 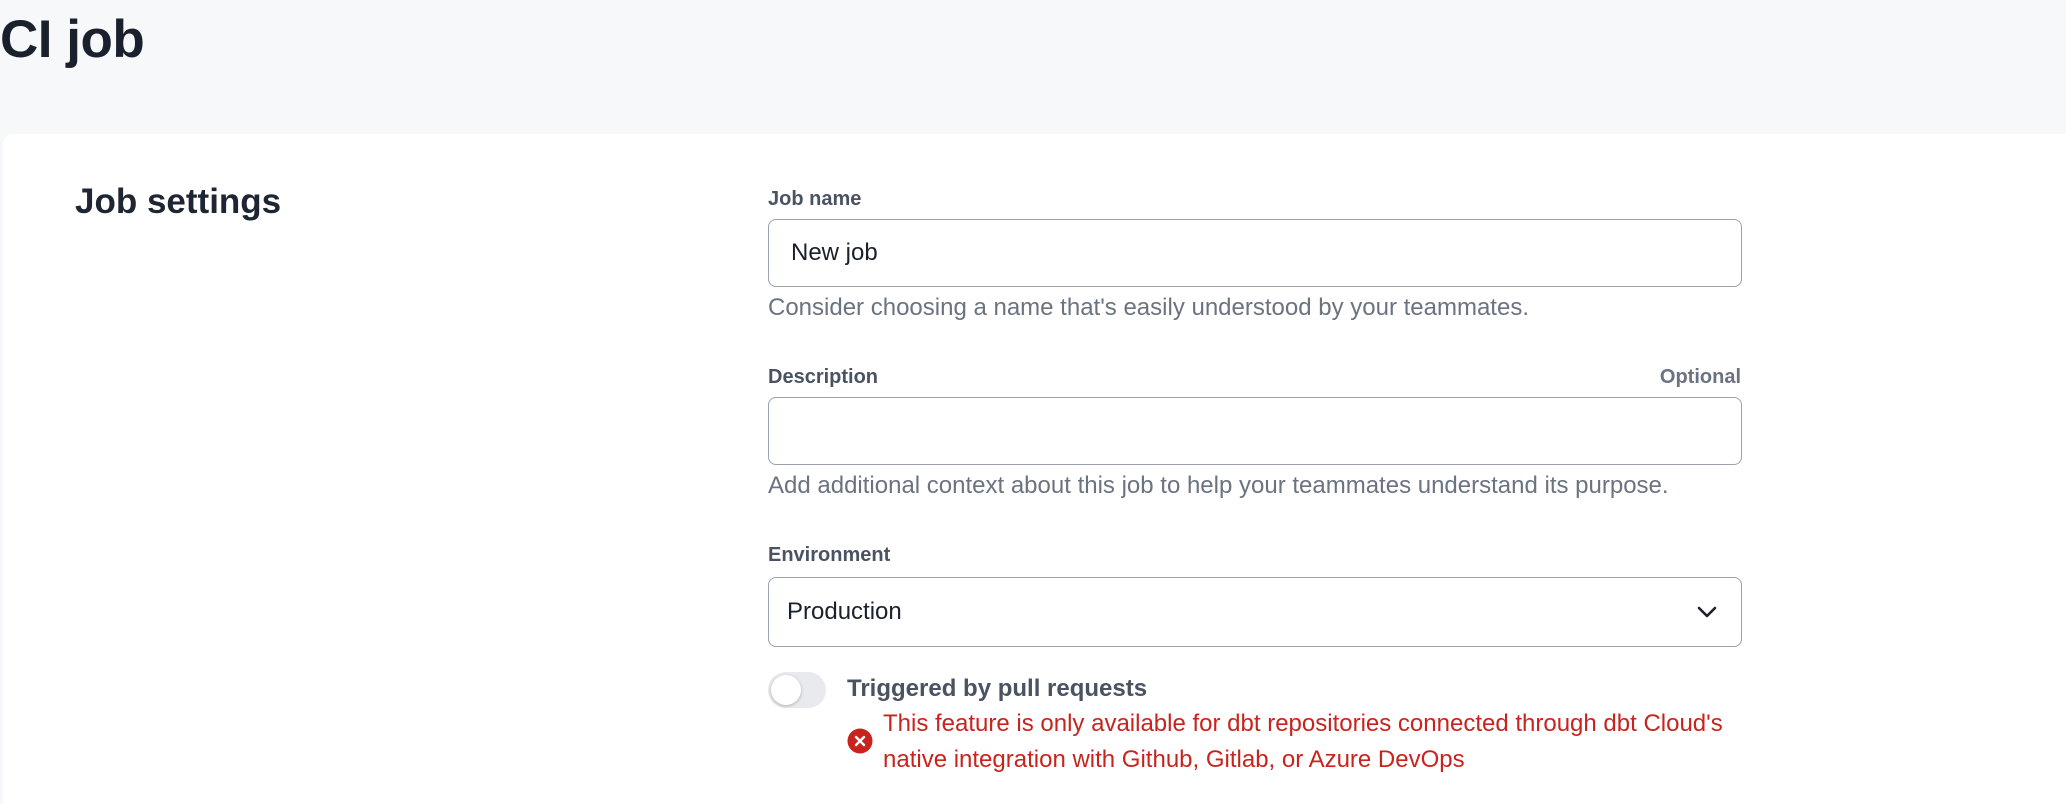 What do you see at coordinates (997, 688) in the screenshot?
I see `pull-request-trigger-label: Triggered by pull requests` at bounding box center [997, 688].